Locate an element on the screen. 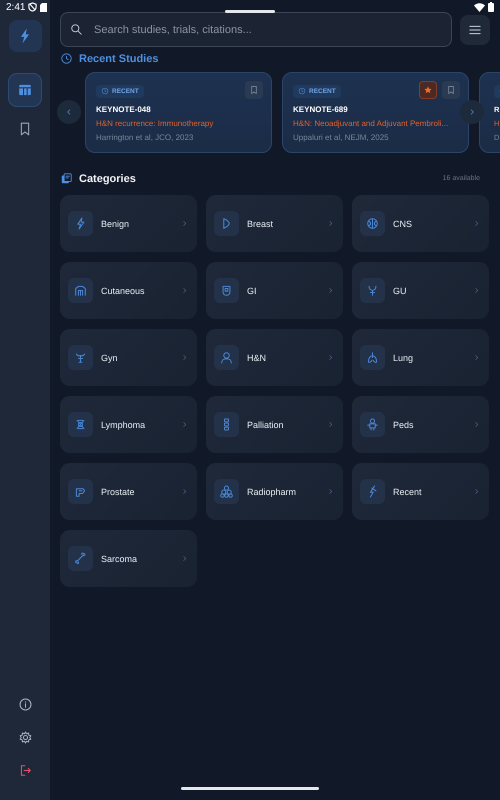 The width and height of the screenshot is (500, 800). menu-button is located at coordinates (475, 29).